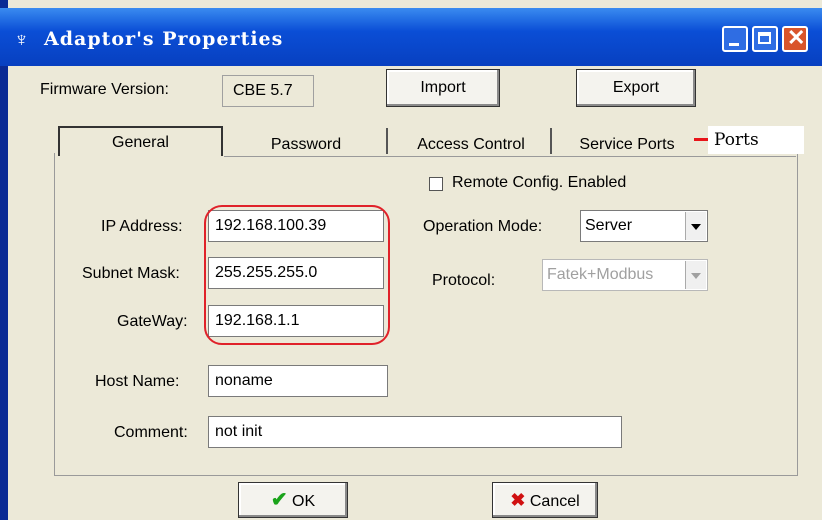 This screenshot has width=822, height=520. What do you see at coordinates (415, 432) in the screenshot?
I see `comment-field: not init` at bounding box center [415, 432].